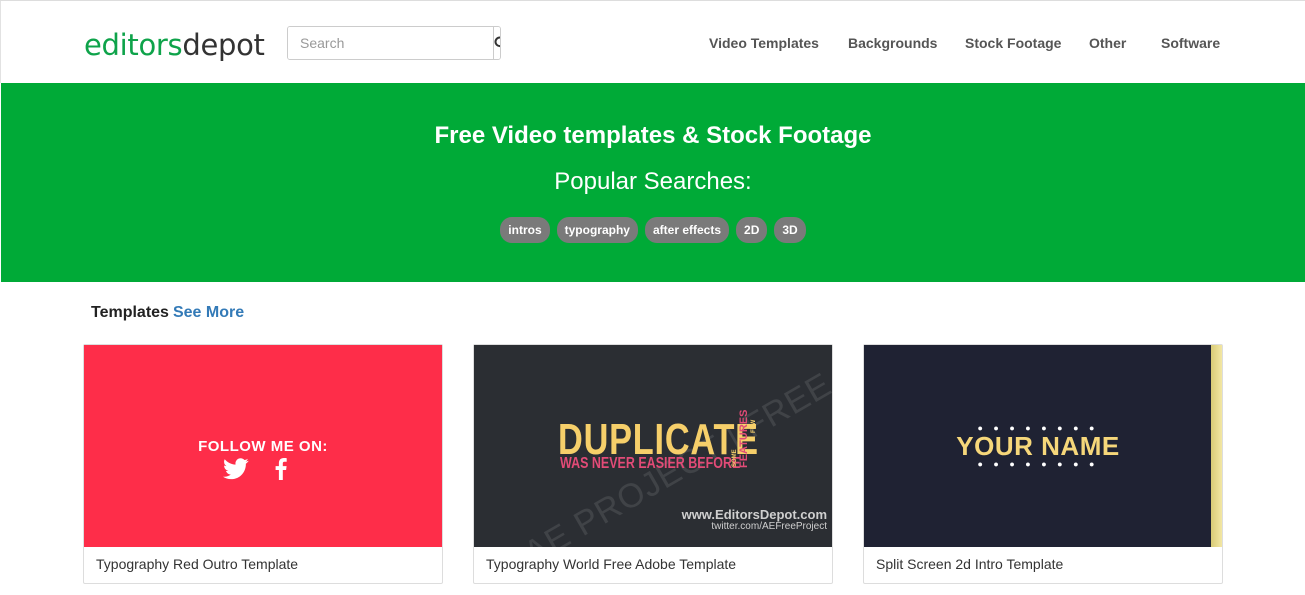 This screenshot has width=1305, height=595. I want to click on thumb-twitter-handle: twitter.com/AEFreeProject, so click(769, 526).